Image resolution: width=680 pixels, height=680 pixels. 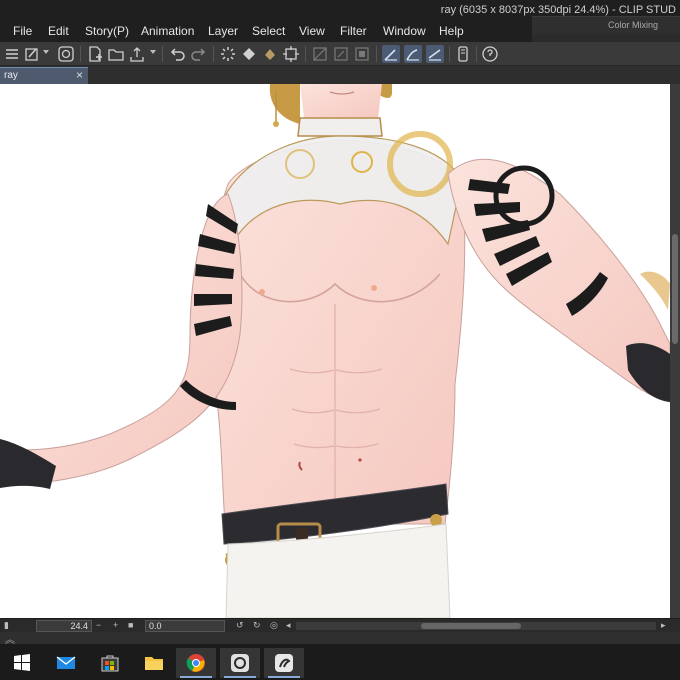 What do you see at coordinates (137, 54) in the screenshot?
I see `export-icon` at bounding box center [137, 54].